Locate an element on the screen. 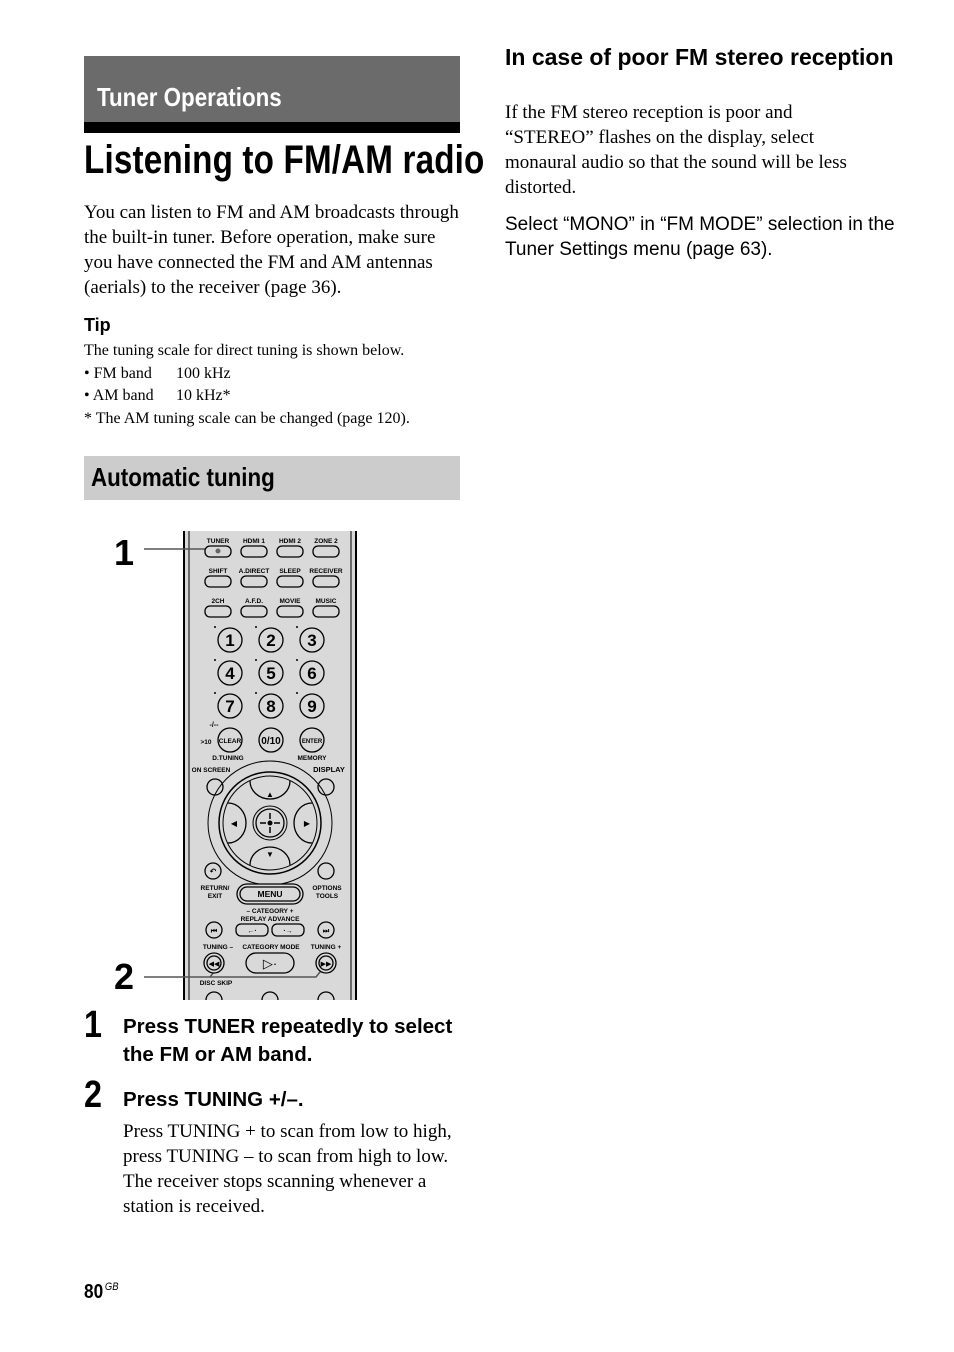 The image size is (954, 1352). a-f-d-label: A.F.D. is located at coordinates (254, 601).